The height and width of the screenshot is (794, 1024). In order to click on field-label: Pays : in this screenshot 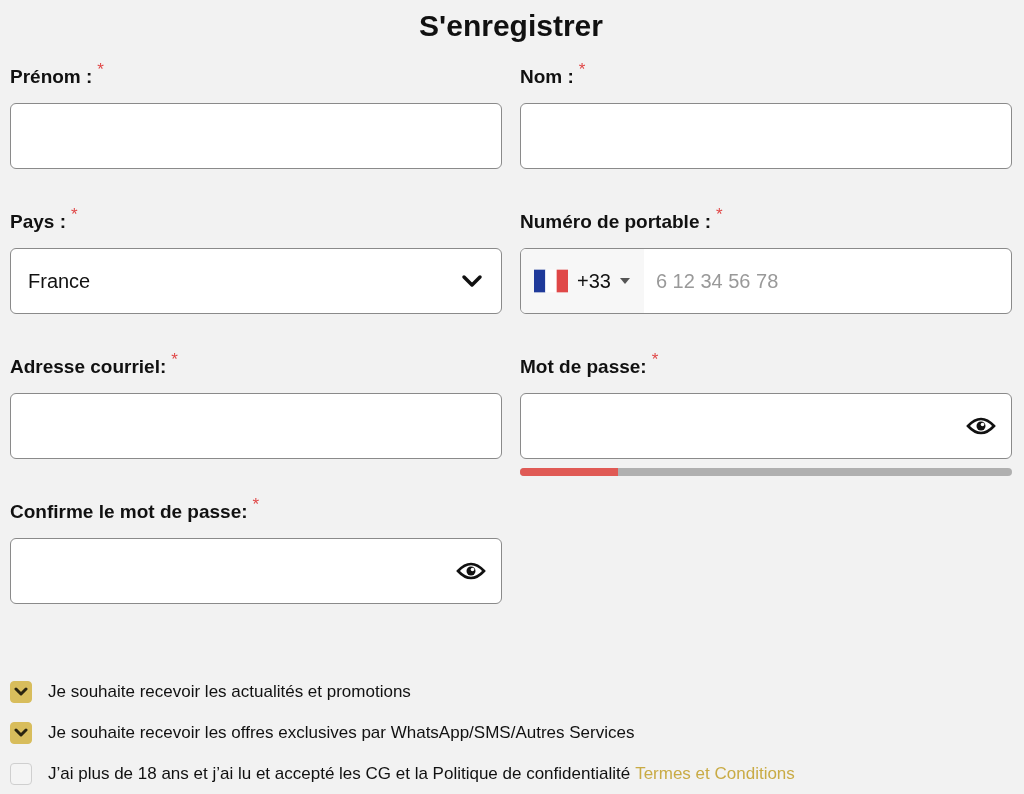, I will do `click(38, 222)`.